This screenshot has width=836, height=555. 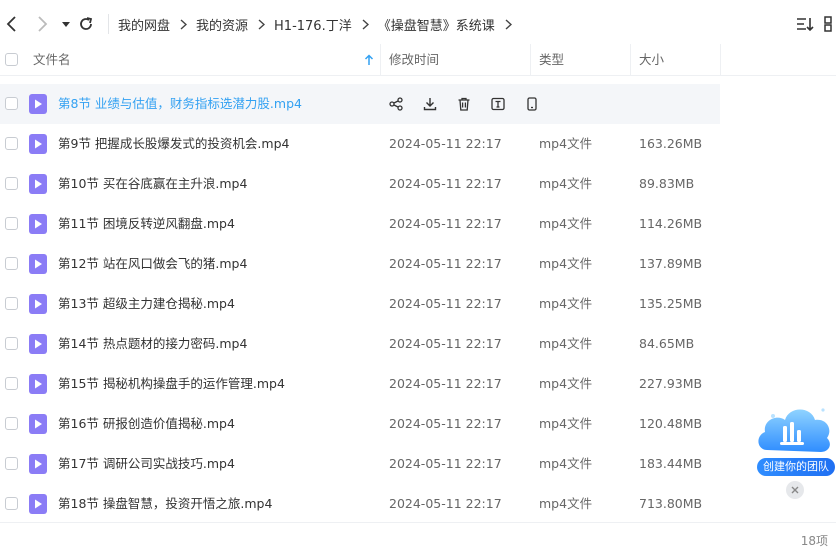 What do you see at coordinates (144, 24) in the screenshot?
I see `breadcrumb-item: 我的网盘` at bounding box center [144, 24].